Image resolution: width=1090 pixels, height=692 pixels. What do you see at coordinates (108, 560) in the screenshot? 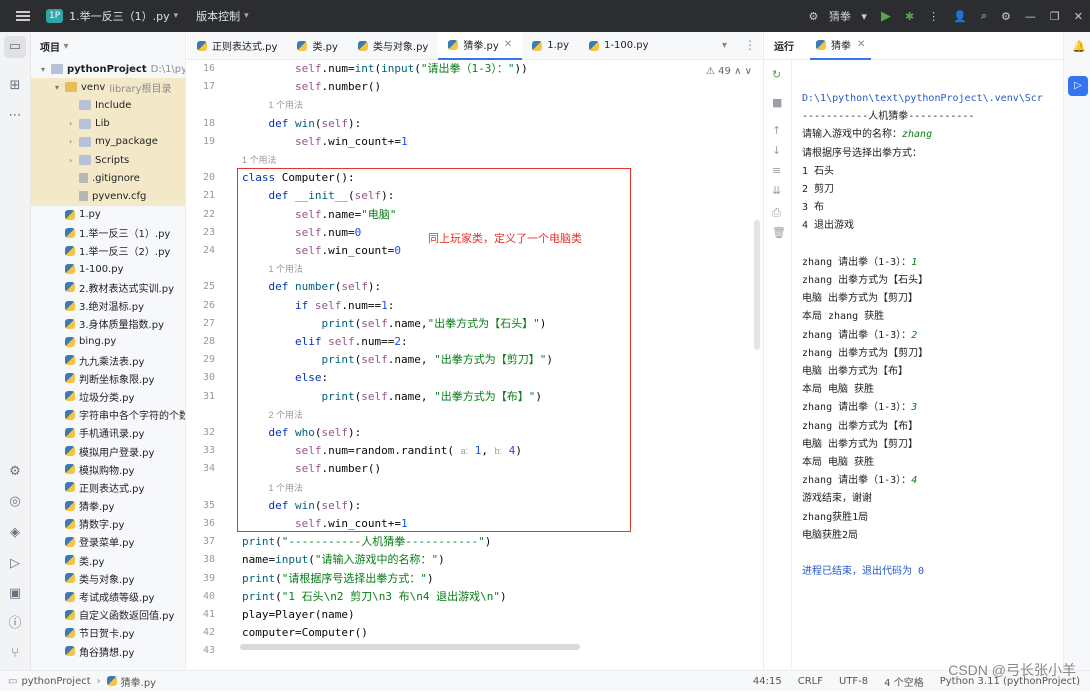
I see `tree-item: 类.py` at bounding box center [108, 560].